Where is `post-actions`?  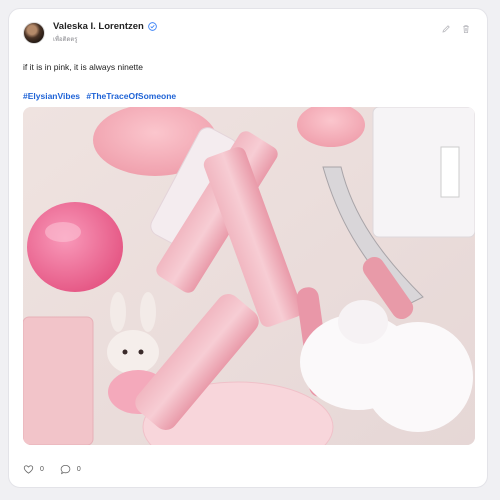 post-actions is located at coordinates (456, 29).